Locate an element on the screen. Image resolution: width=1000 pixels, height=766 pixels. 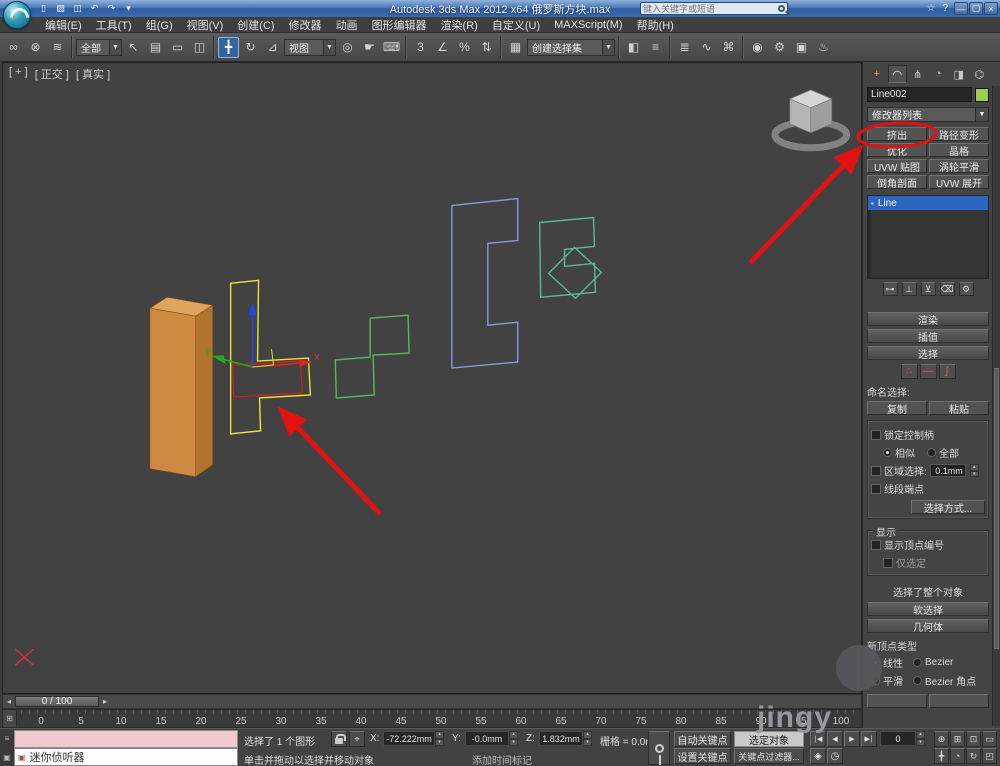
key-mode-toggle: ◈ is located at coordinates (818, 756).